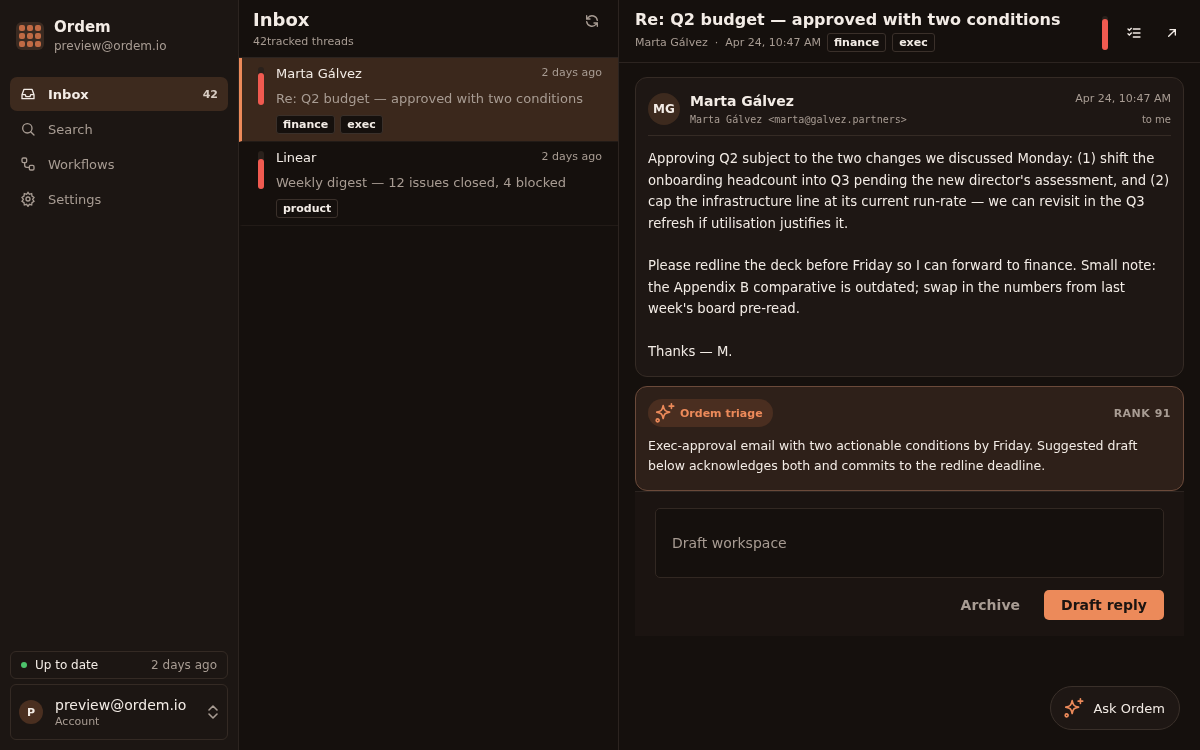  Describe the element at coordinates (110, 46) in the screenshot. I see `workspace-email: preview@ordem.io` at that location.